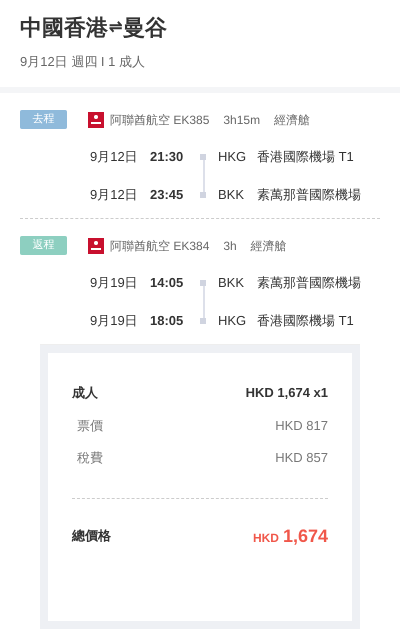 The height and width of the screenshot is (629, 400). What do you see at coordinates (145, 28) in the screenshot?
I see `destination-city: 曼谷` at bounding box center [145, 28].